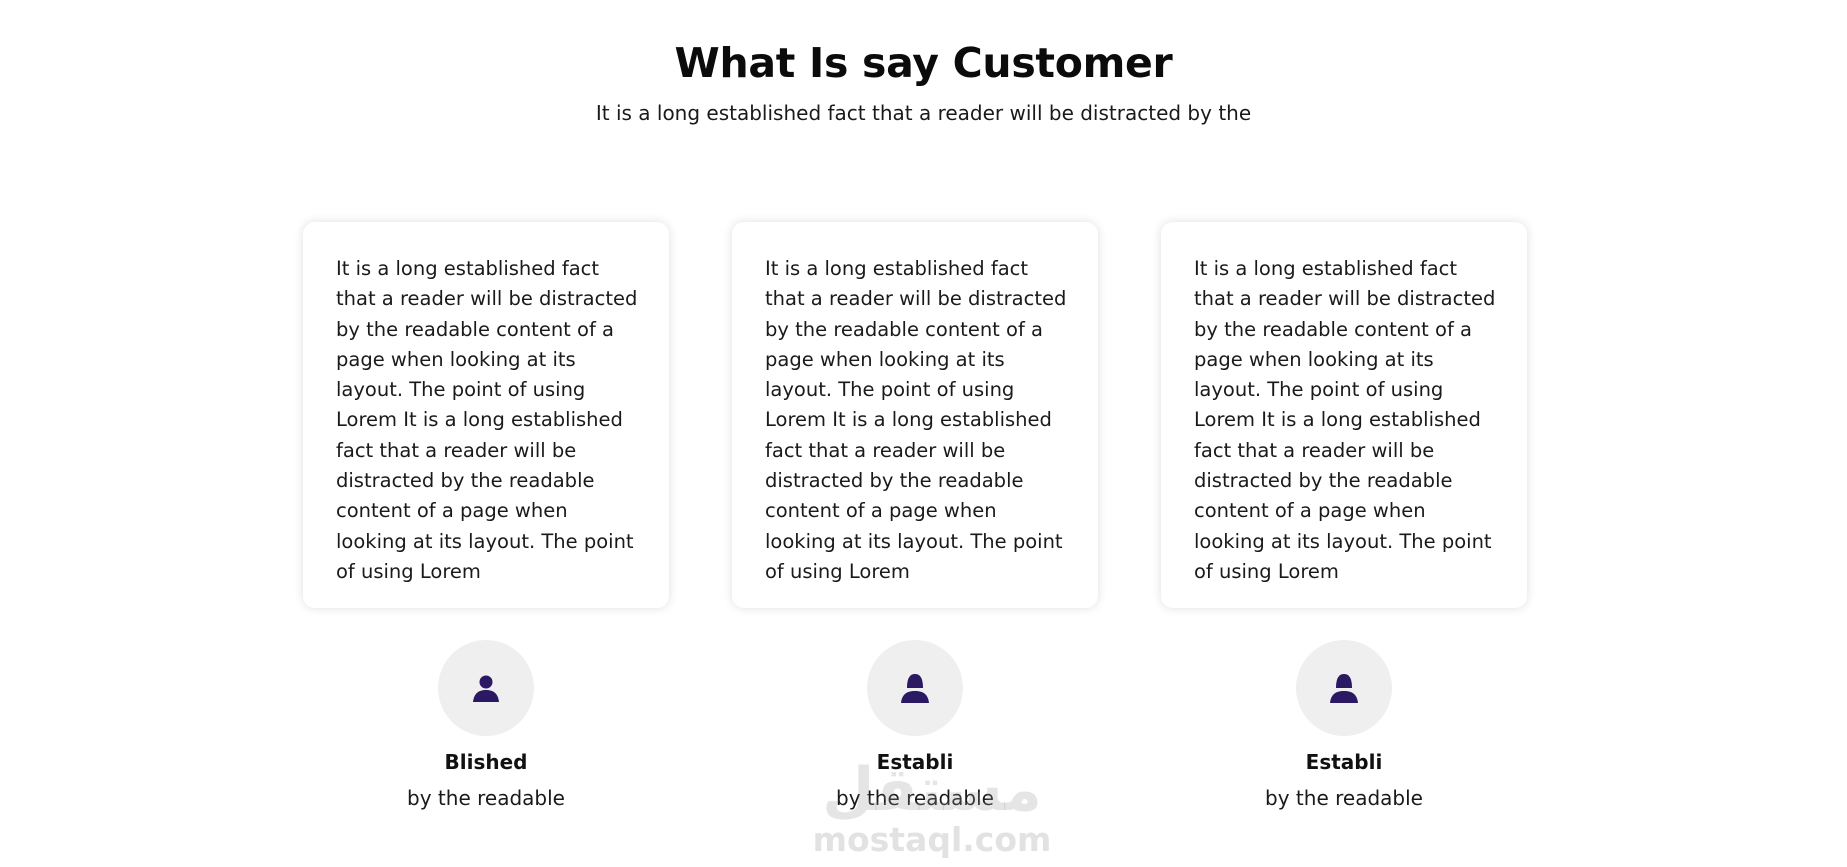 The height and width of the screenshot is (867, 1847). Describe the element at coordinates (932, 839) in the screenshot. I see `watermark-latin-text: mostaql.com` at that location.